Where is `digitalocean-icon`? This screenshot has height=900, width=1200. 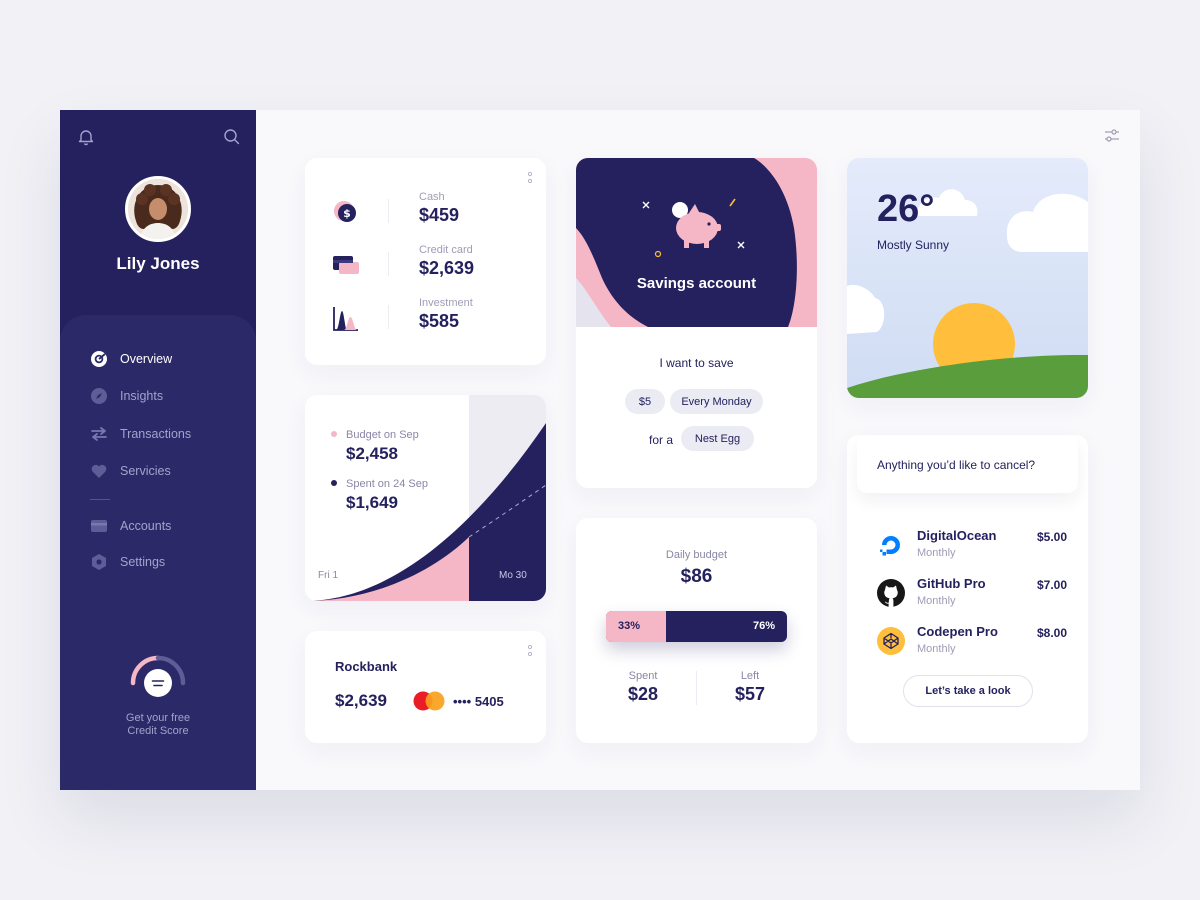
digitalocean-icon is located at coordinates (890, 546).